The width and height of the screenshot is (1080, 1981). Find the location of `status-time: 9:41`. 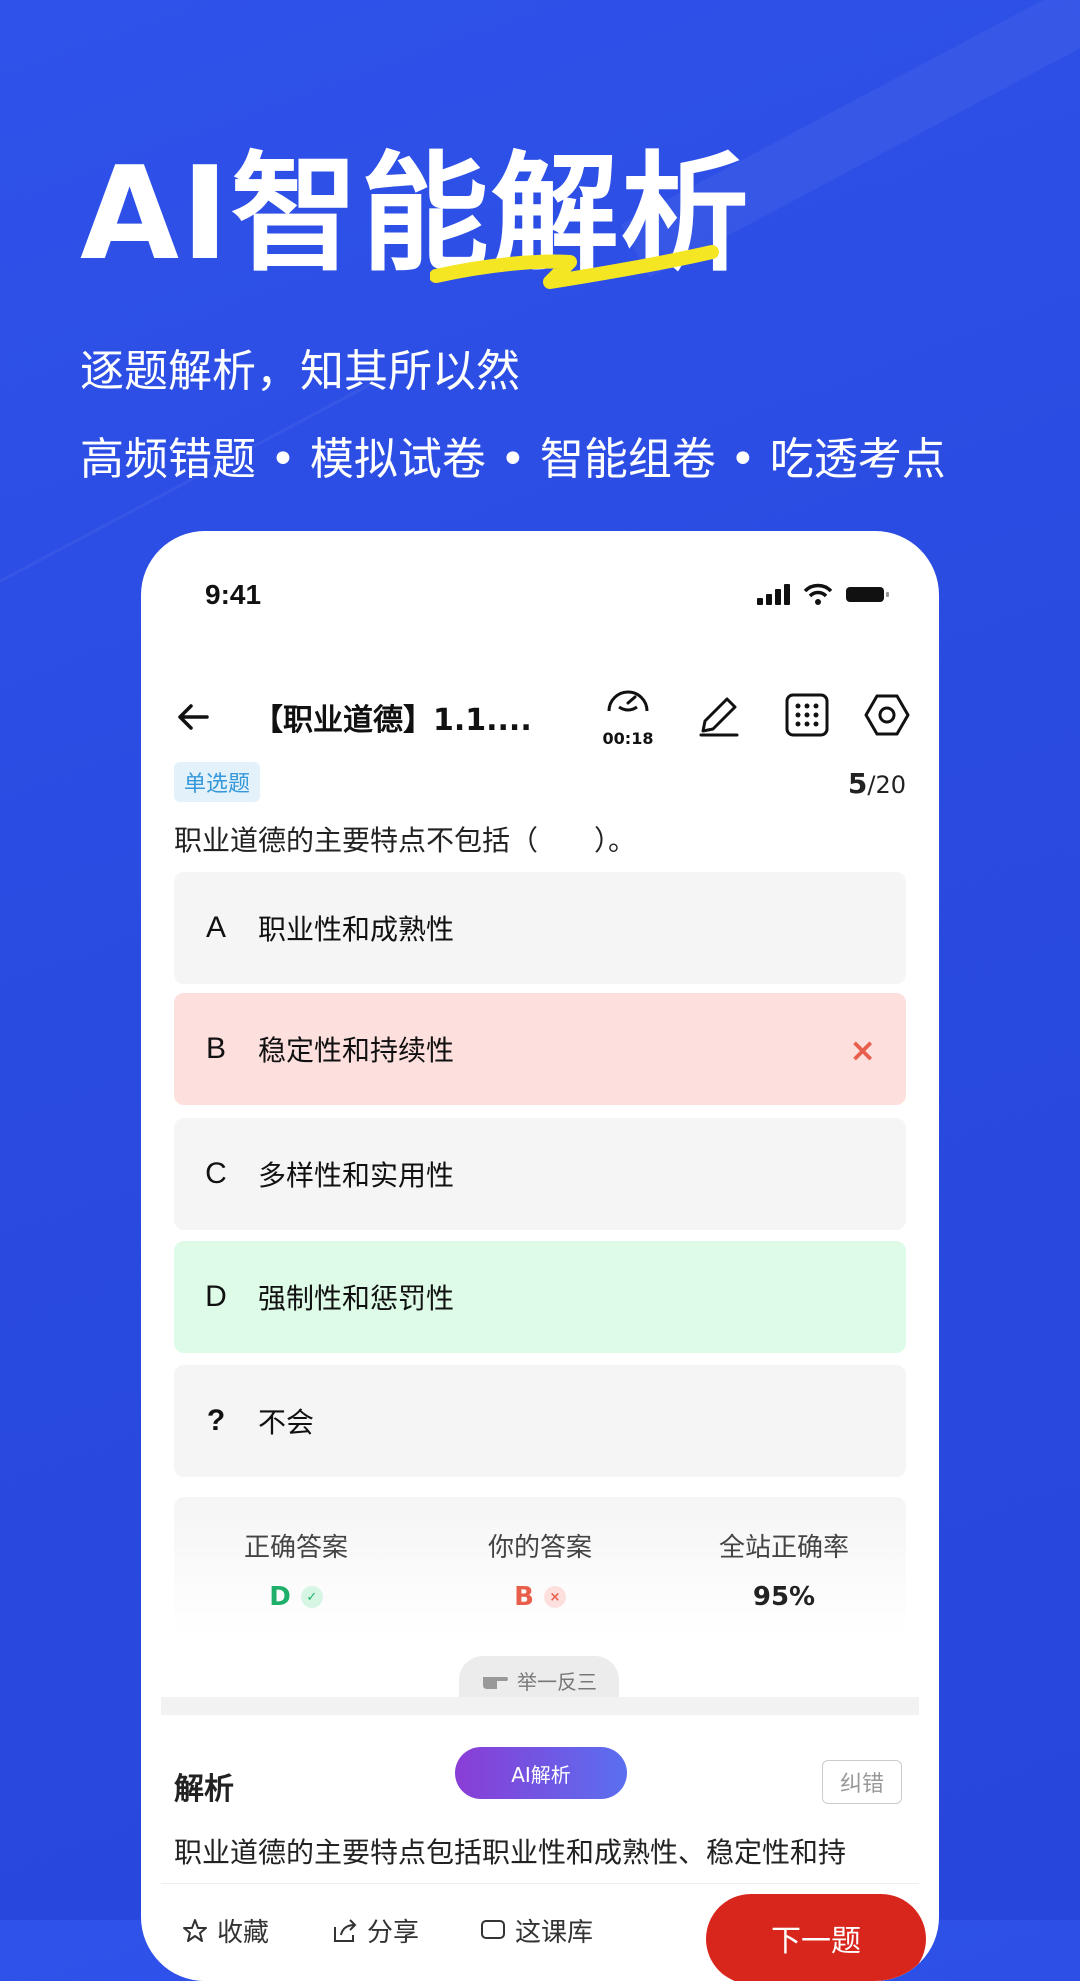

status-time: 9:41 is located at coordinates (233, 594).